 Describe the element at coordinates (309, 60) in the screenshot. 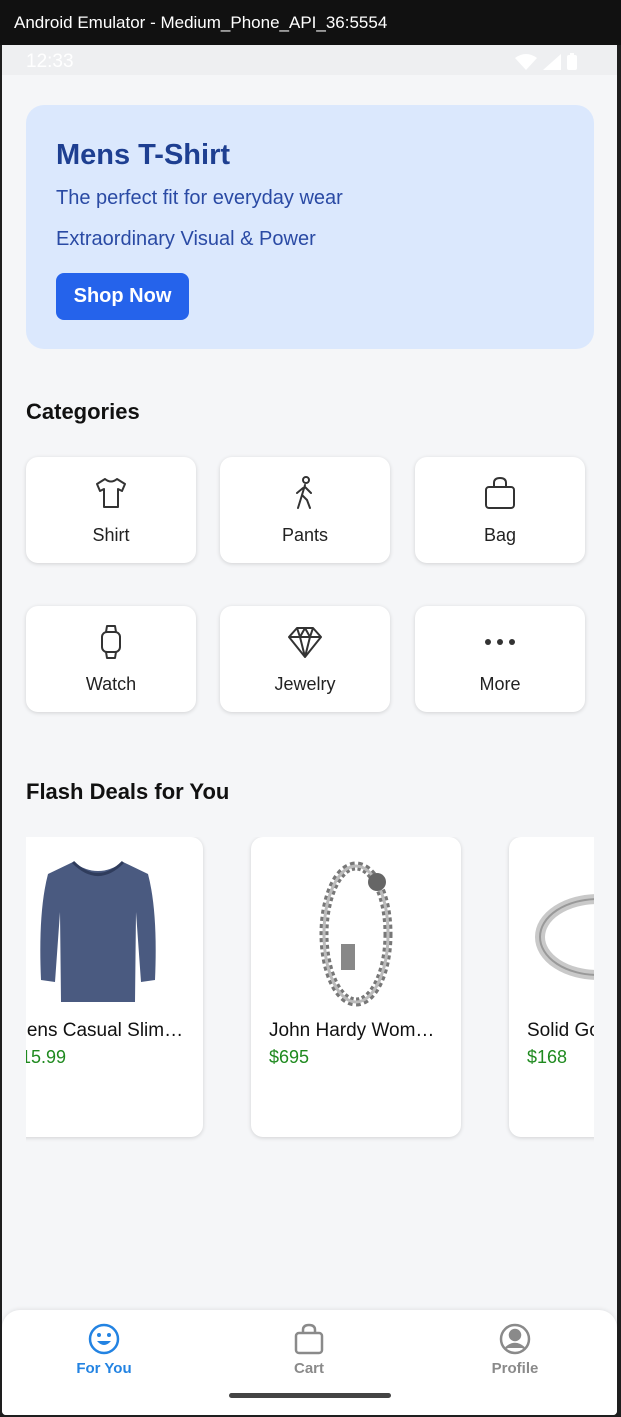

I see `status-bar: 12:33` at that location.